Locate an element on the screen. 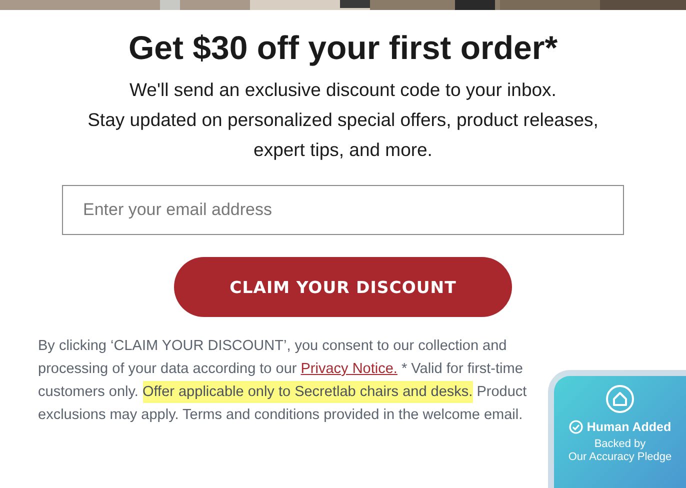  claim-button: CLAIM YOUR DISCOUNT is located at coordinates (343, 287).